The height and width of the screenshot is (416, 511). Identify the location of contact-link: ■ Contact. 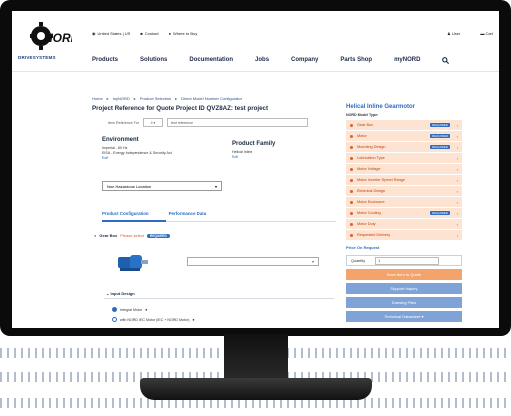
(149, 33).